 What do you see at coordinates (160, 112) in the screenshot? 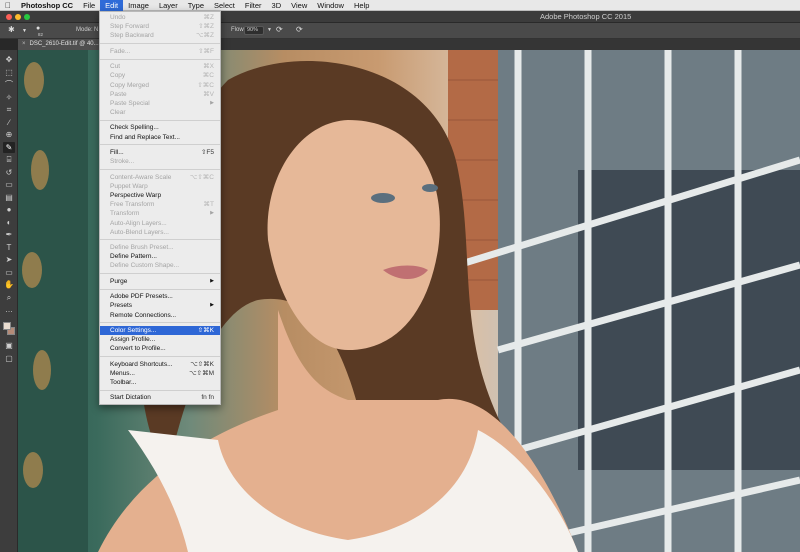
I see `menu-item-clear: Clear` at bounding box center [160, 112].